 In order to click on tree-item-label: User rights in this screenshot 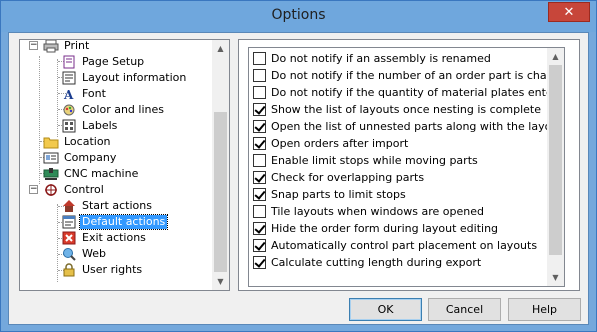, I will do `click(112, 269)`.